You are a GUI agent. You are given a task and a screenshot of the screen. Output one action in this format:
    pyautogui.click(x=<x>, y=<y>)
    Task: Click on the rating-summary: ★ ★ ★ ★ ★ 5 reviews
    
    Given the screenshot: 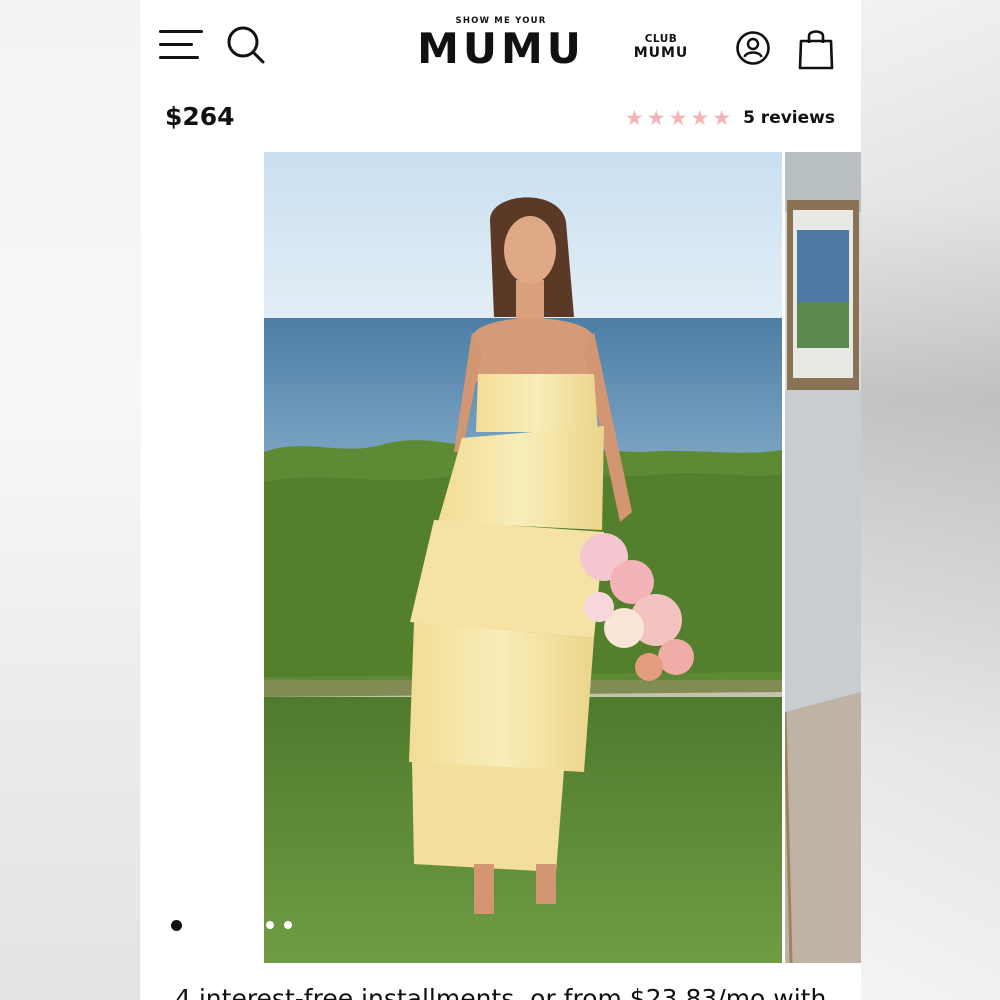 What is the action you would take?
    pyautogui.click(x=730, y=118)
    